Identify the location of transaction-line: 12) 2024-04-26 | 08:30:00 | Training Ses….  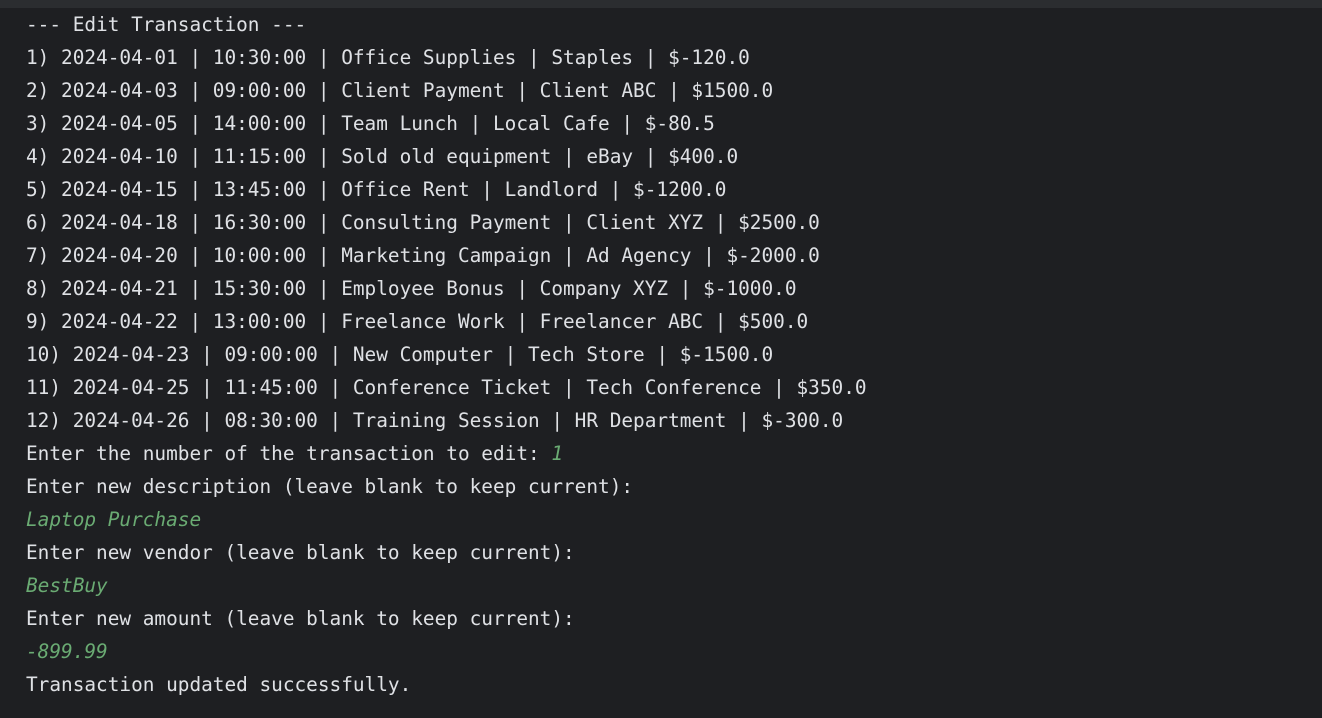
(435, 420).